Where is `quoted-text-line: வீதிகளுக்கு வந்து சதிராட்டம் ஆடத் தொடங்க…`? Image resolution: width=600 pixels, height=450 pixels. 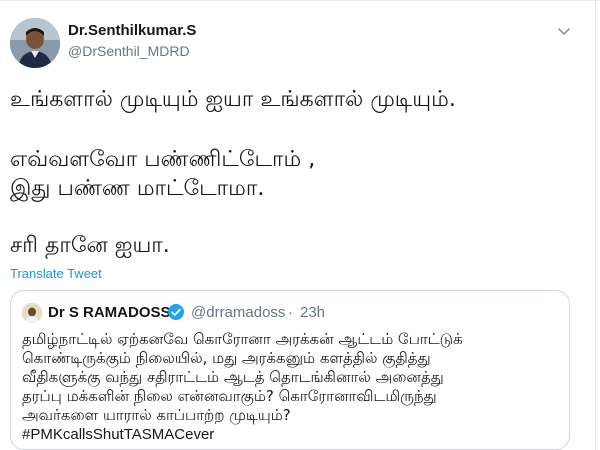 quoted-text-line: வீதிகளுக்கு வந்து சதிராட்டம் ஆடத் தொடங்க… is located at coordinates (233, 377).